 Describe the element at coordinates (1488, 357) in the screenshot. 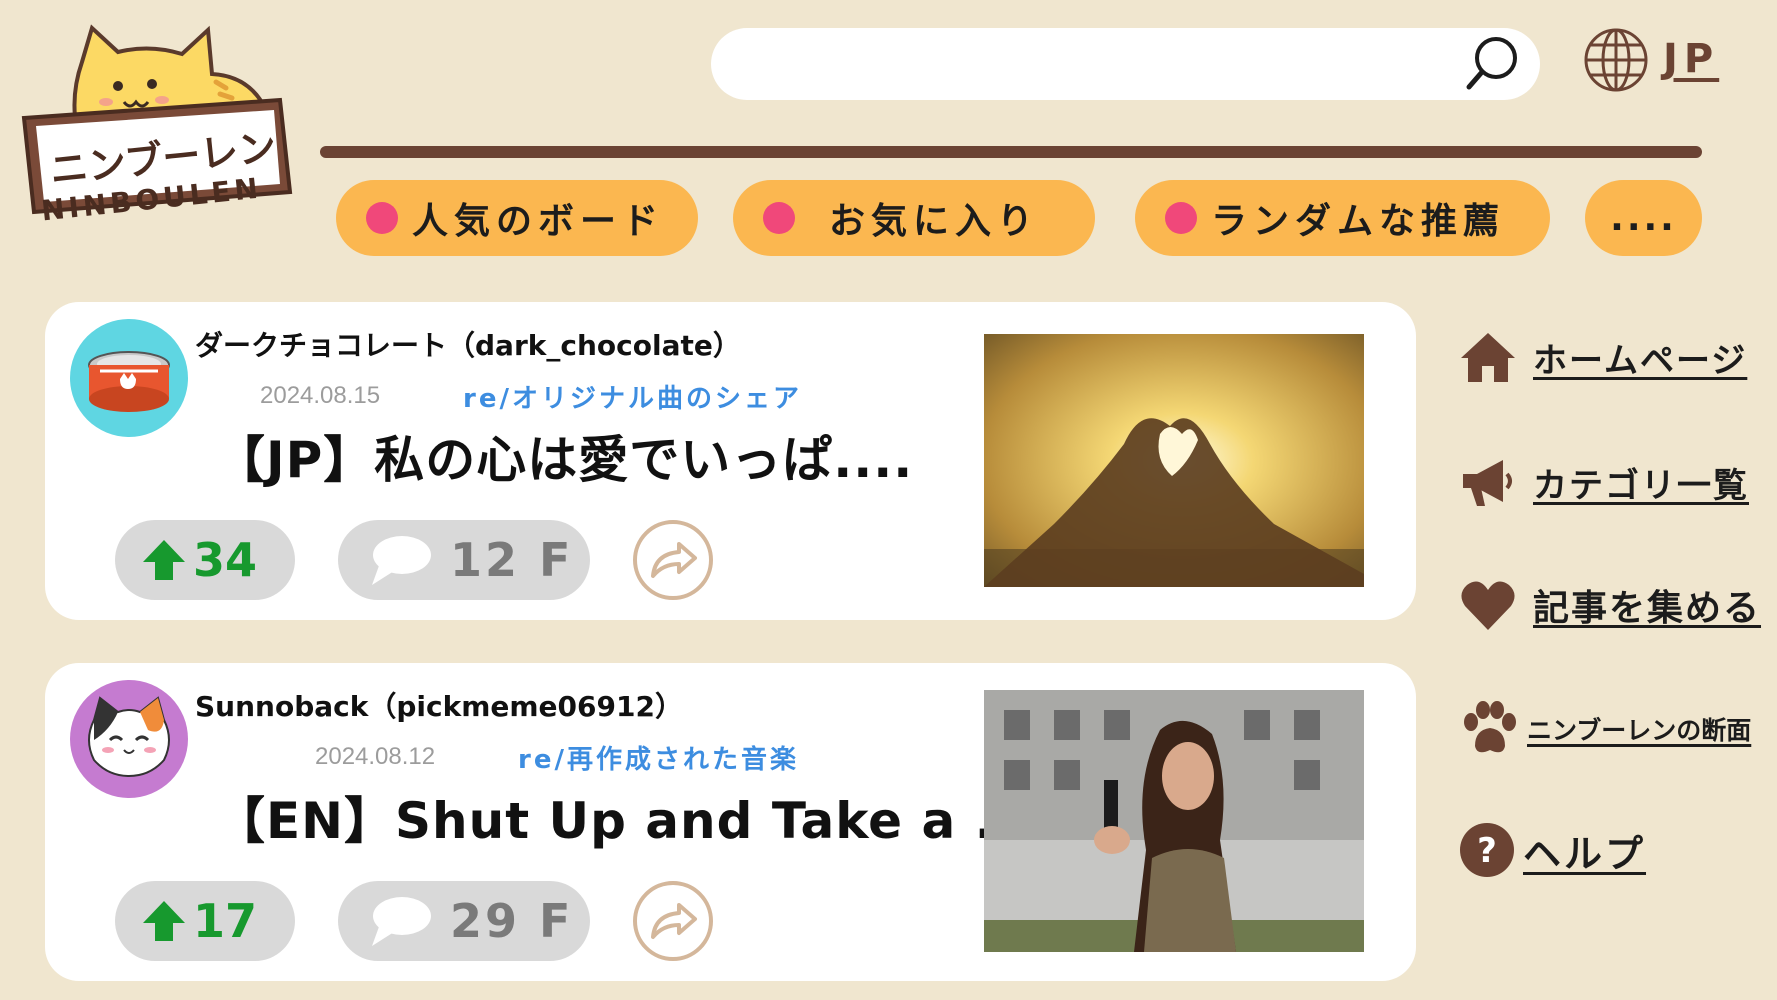

I see `home-icon` at that location.